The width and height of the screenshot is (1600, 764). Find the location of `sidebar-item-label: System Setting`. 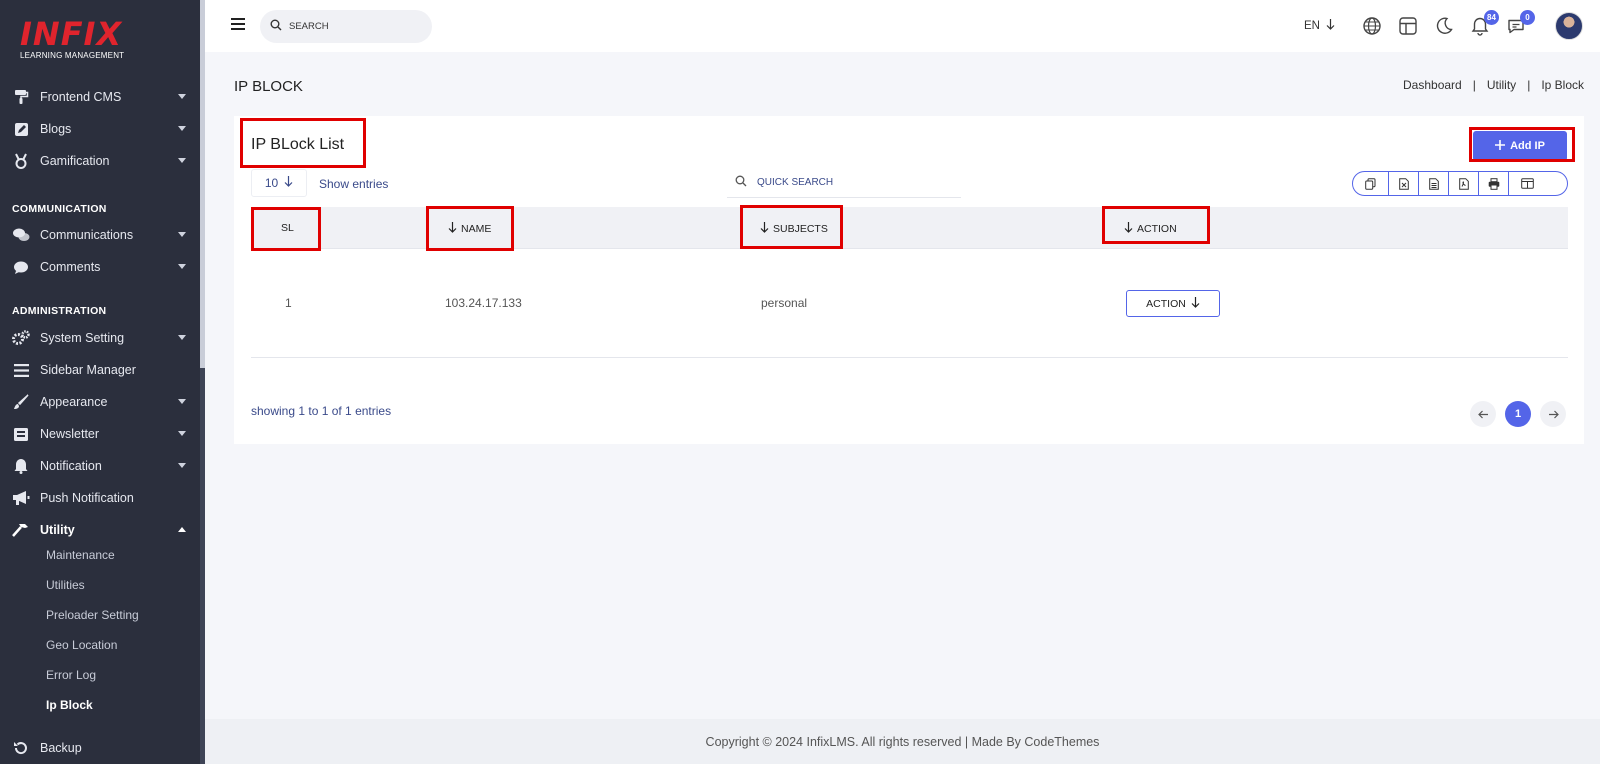

sidebar-item-label: System Setting is located at coordinates (82, 338).